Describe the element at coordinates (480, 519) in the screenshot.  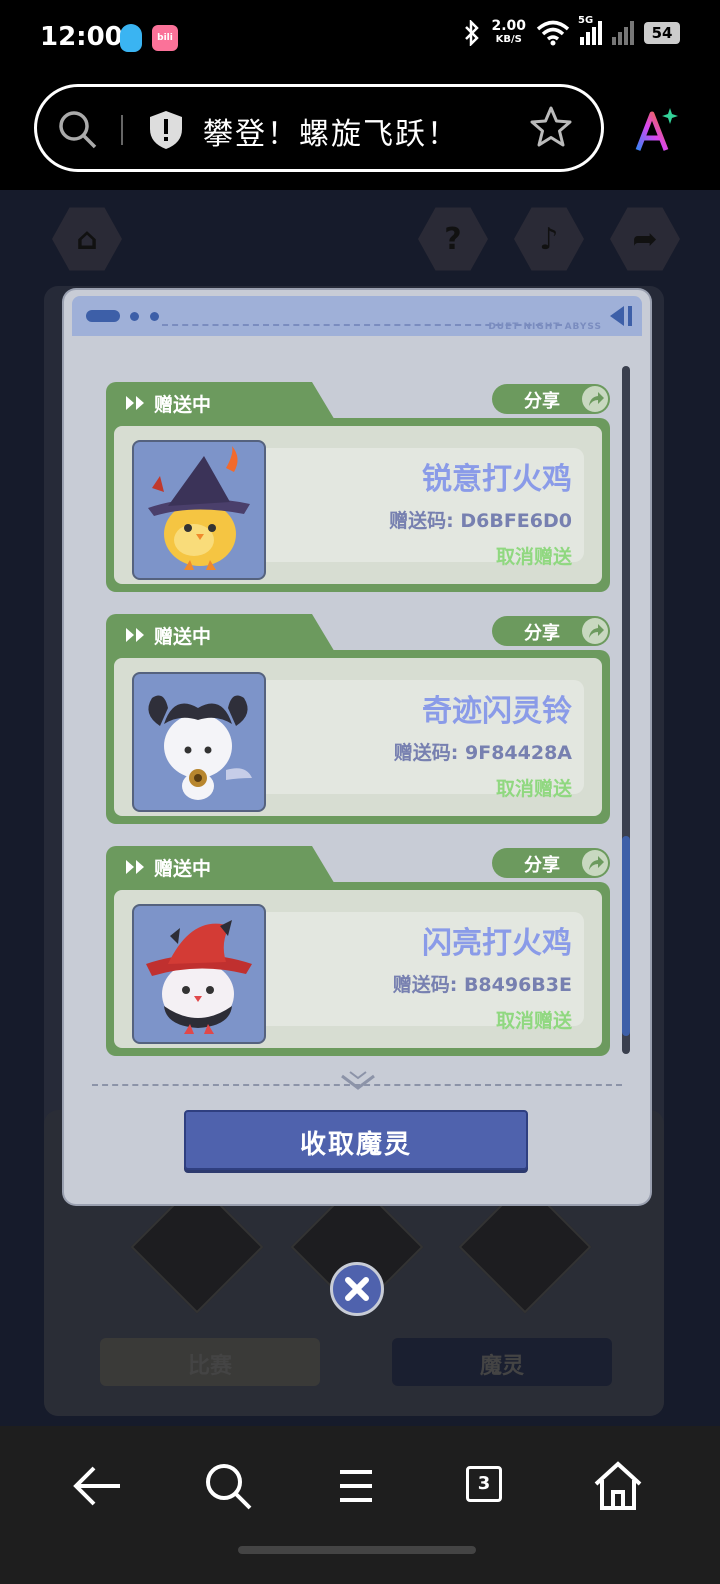
I see `gift-code: 赠送码: D6BFE6D0` at that location.